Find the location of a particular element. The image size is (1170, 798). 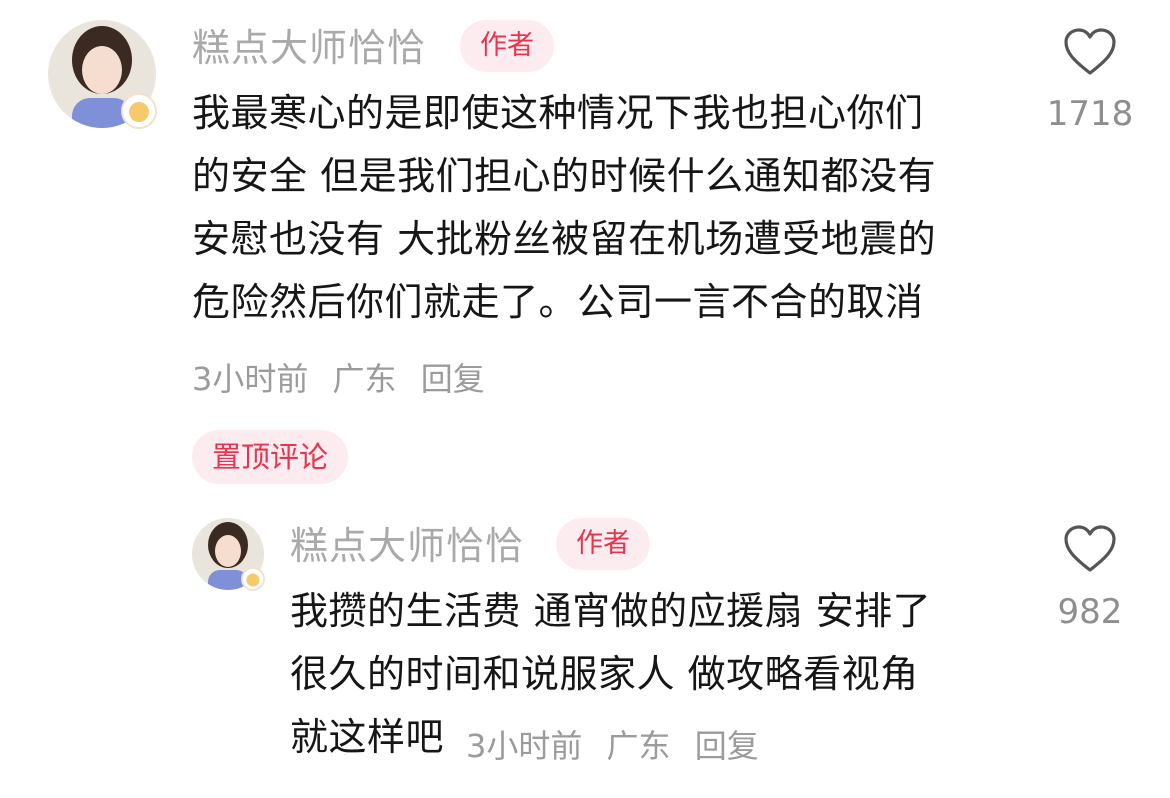

like-count: 982 is located at coordinates (1090, 612).